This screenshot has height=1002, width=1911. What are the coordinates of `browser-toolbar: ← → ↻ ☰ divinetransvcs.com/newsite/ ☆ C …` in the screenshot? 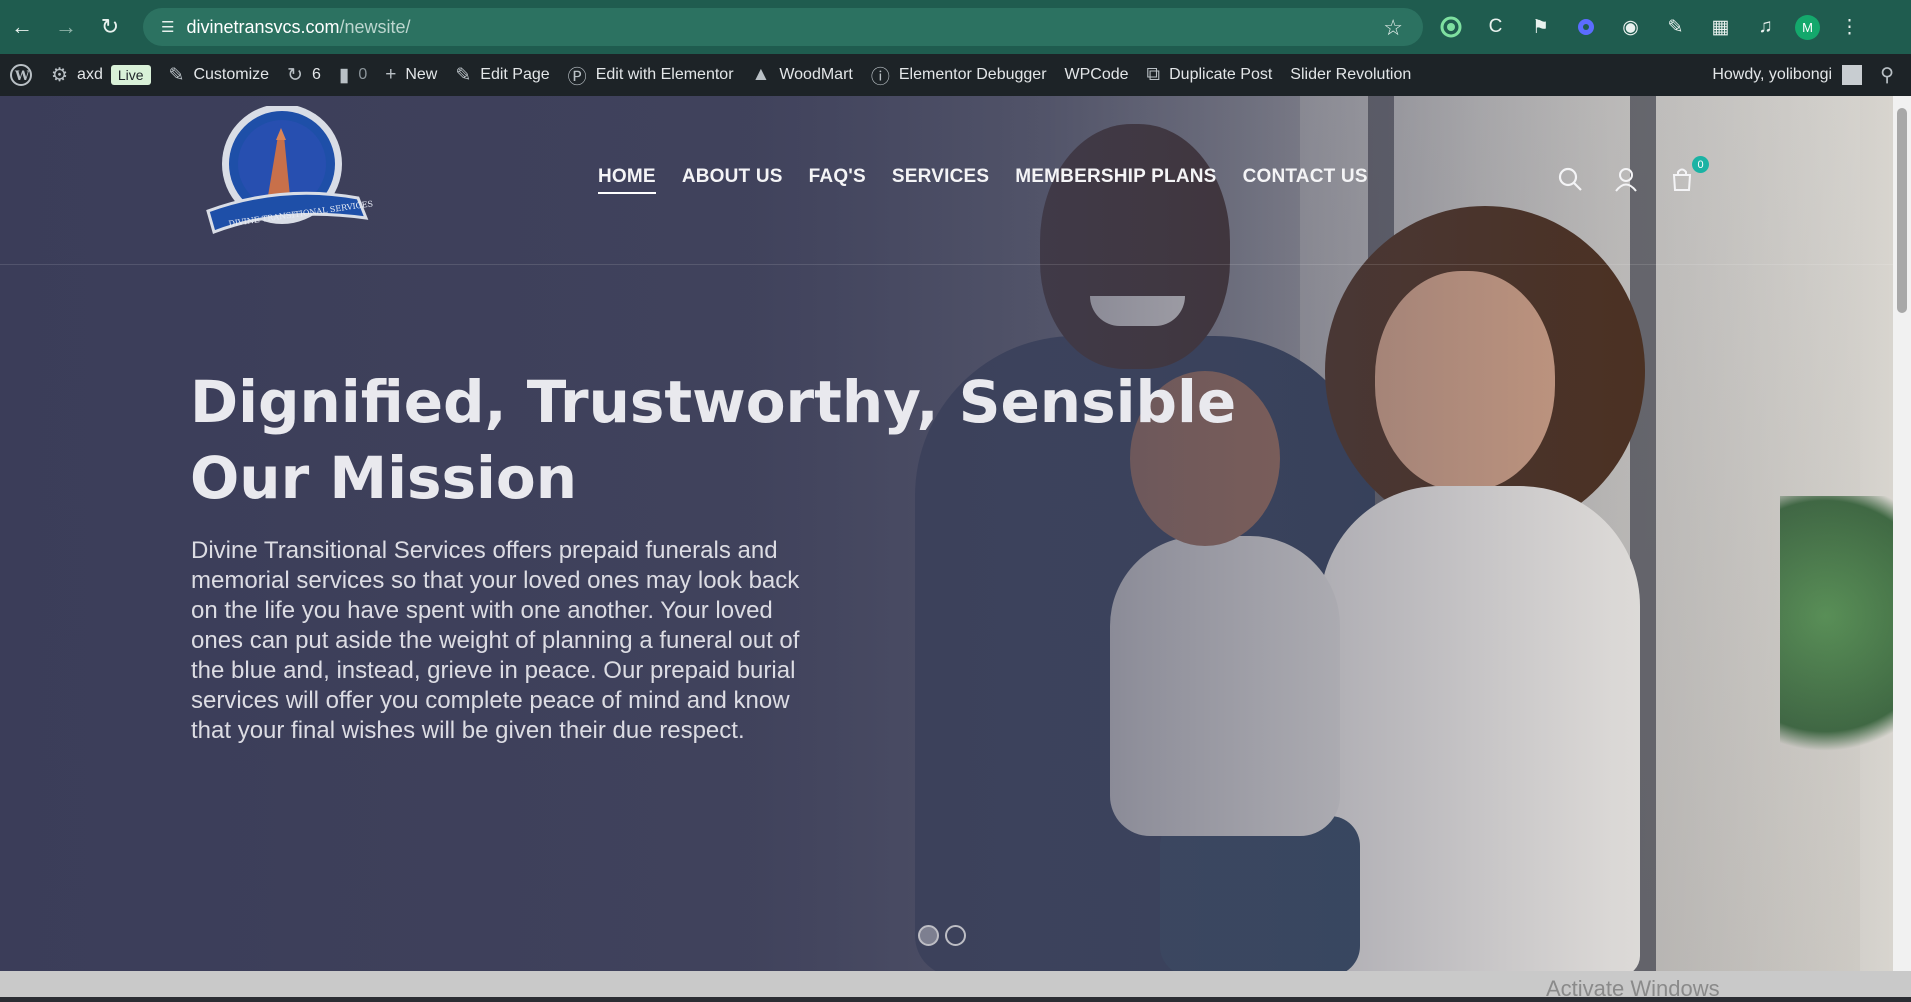 It's located at (955, 27).